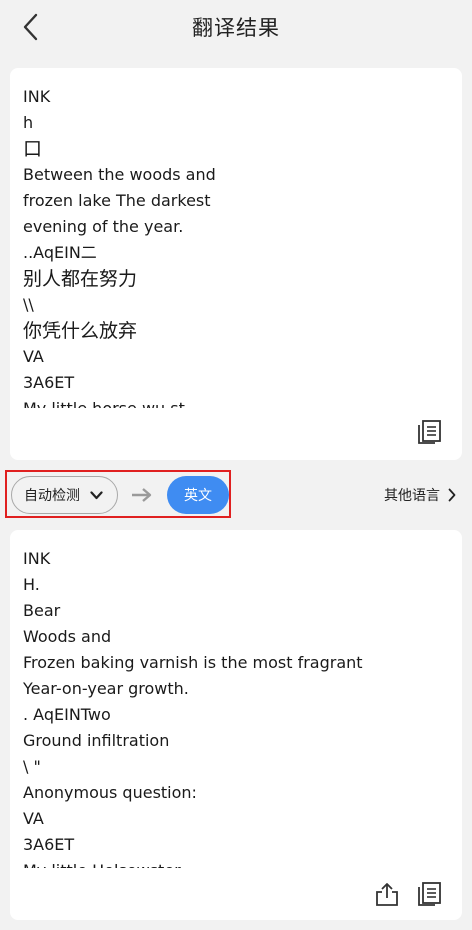  Describe the element at coordinates (32, 766) in the screenshot. I see `translation-line: \ "` at that location.